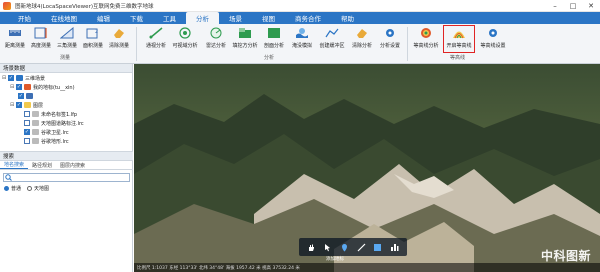 The height and width of the screenshot is (272, 600). I want to click on tab-download: 下载, so click(136, 18).